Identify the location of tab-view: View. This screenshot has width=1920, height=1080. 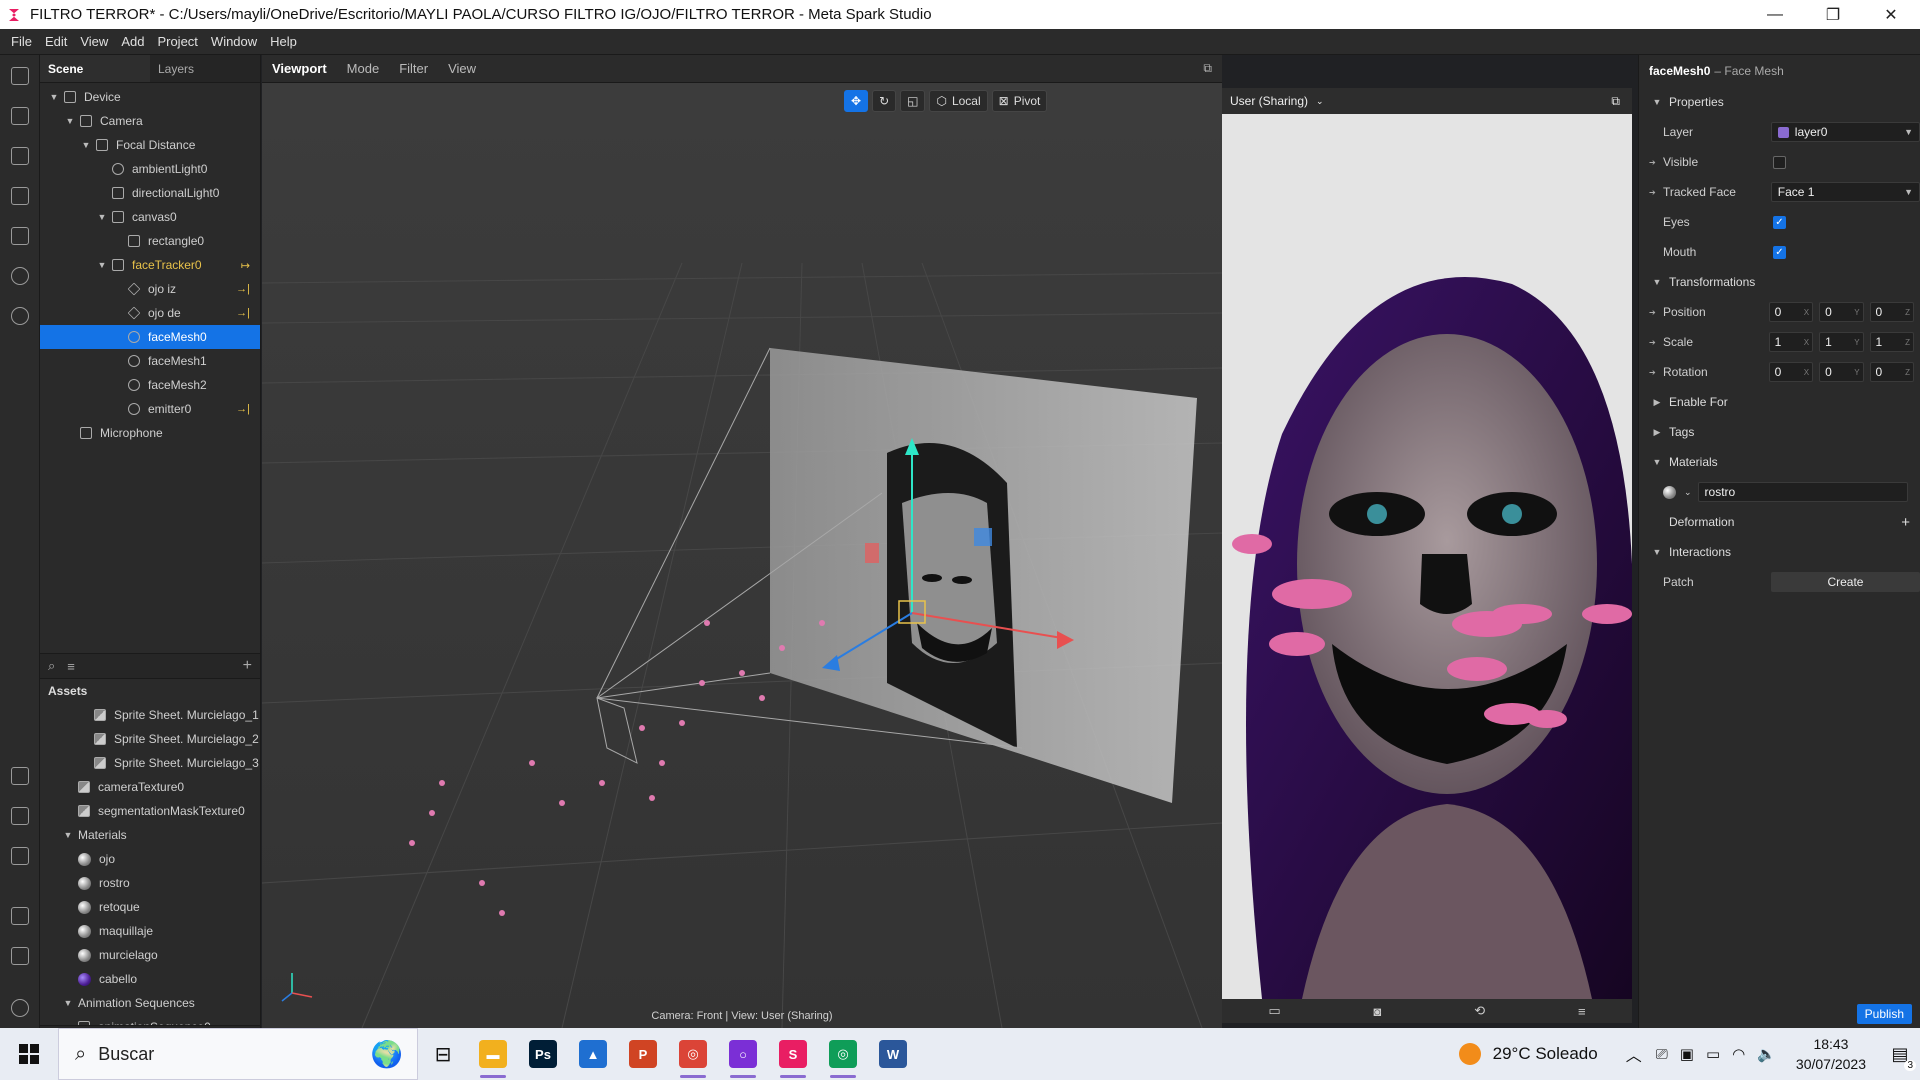
(462, 68).